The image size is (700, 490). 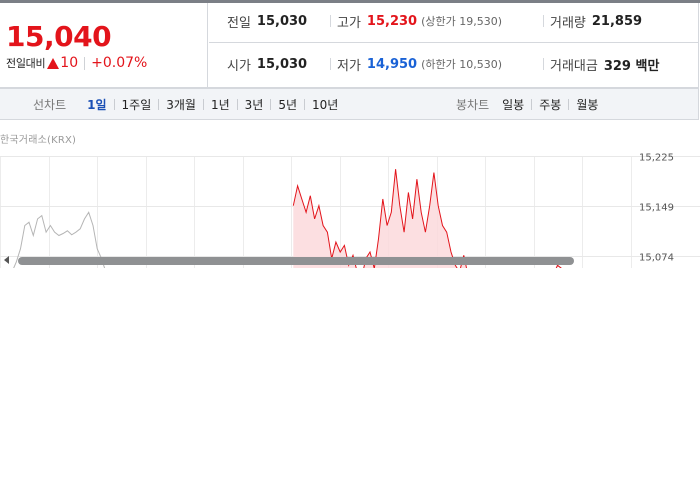 I want to click on upper-limit-value: 19,530, so click(x=478, y=21).